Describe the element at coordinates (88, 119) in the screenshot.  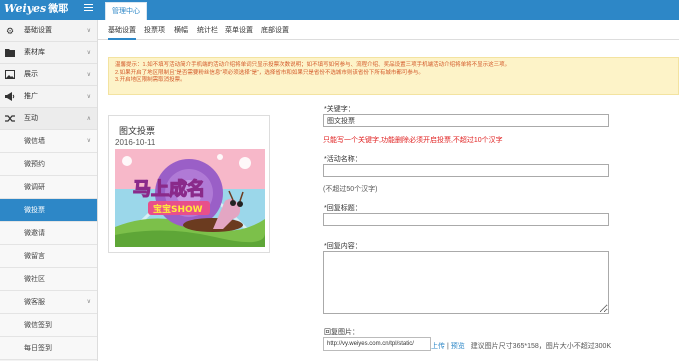
I see `chevron-up-icon: ∧` at that location.